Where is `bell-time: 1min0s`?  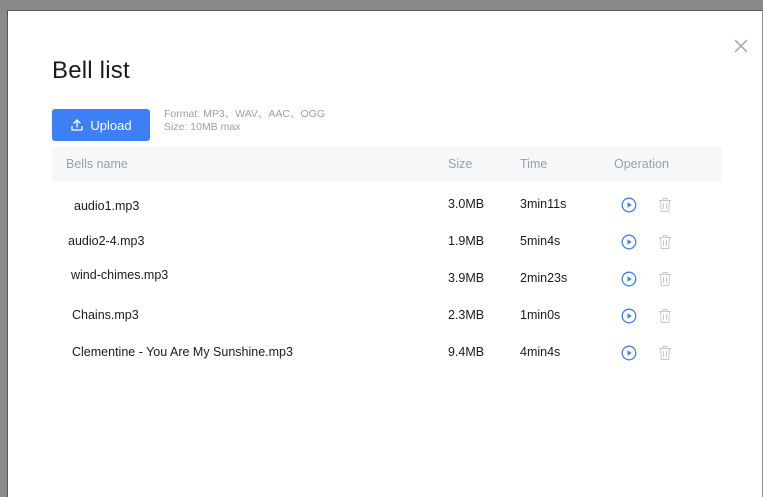 bell-time: 1min0s is located at coordinates (540, 315).